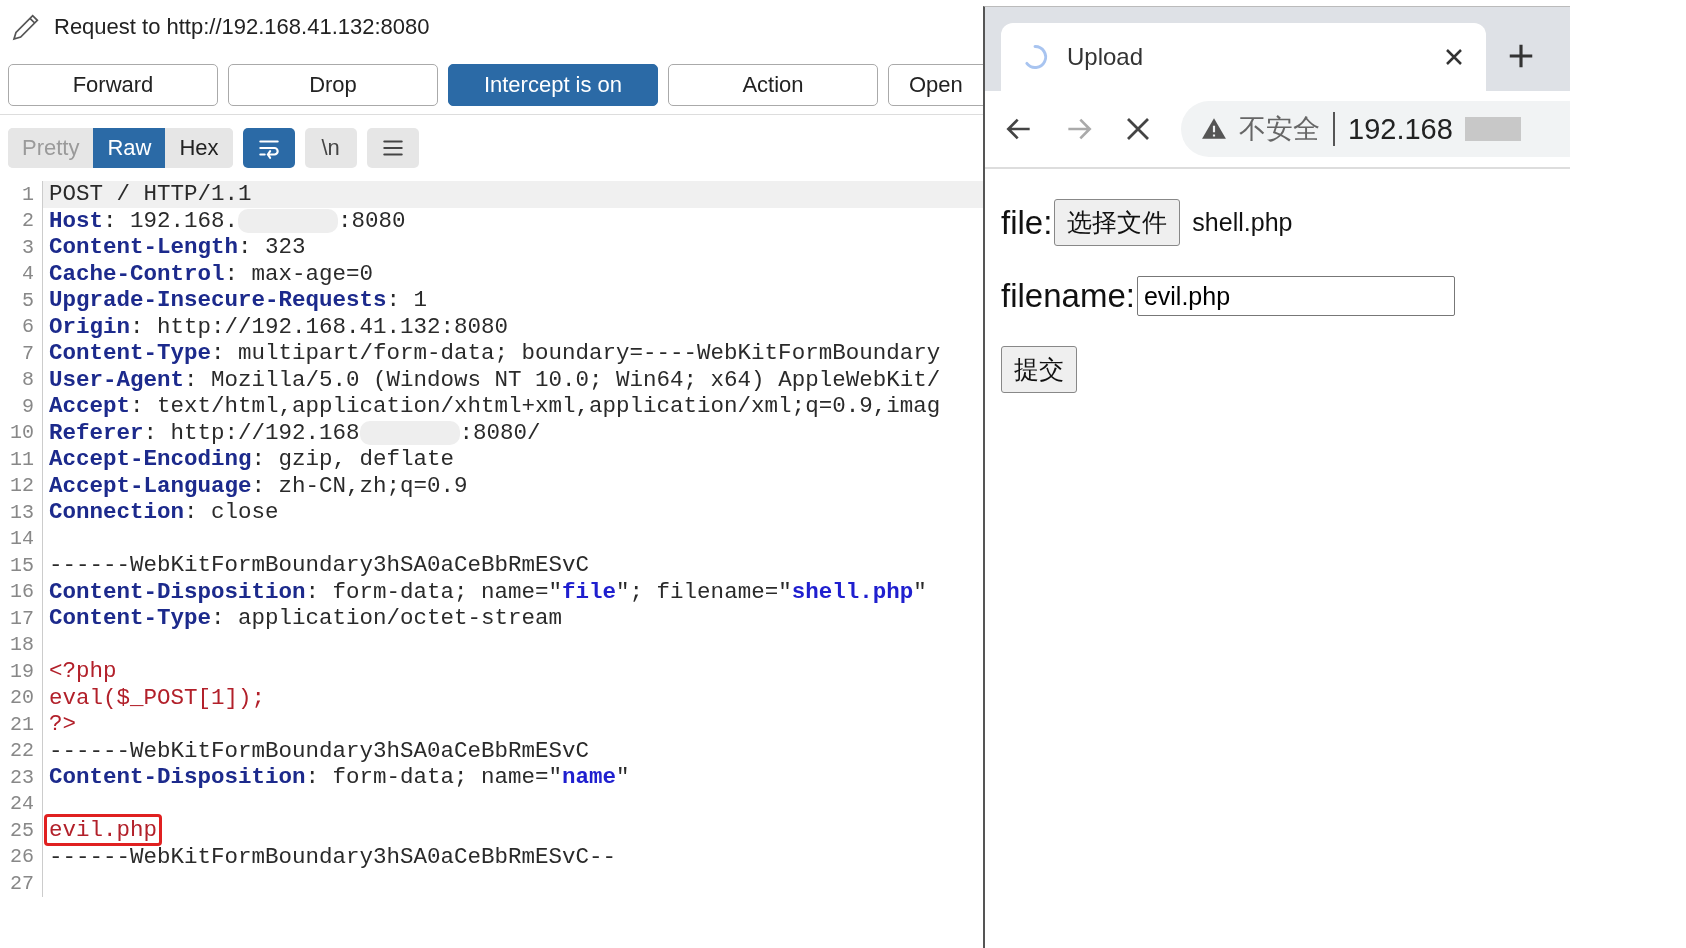 The width and height of the screenshot is (1686, 948). I want to click on menu-button, so click(392, 148).